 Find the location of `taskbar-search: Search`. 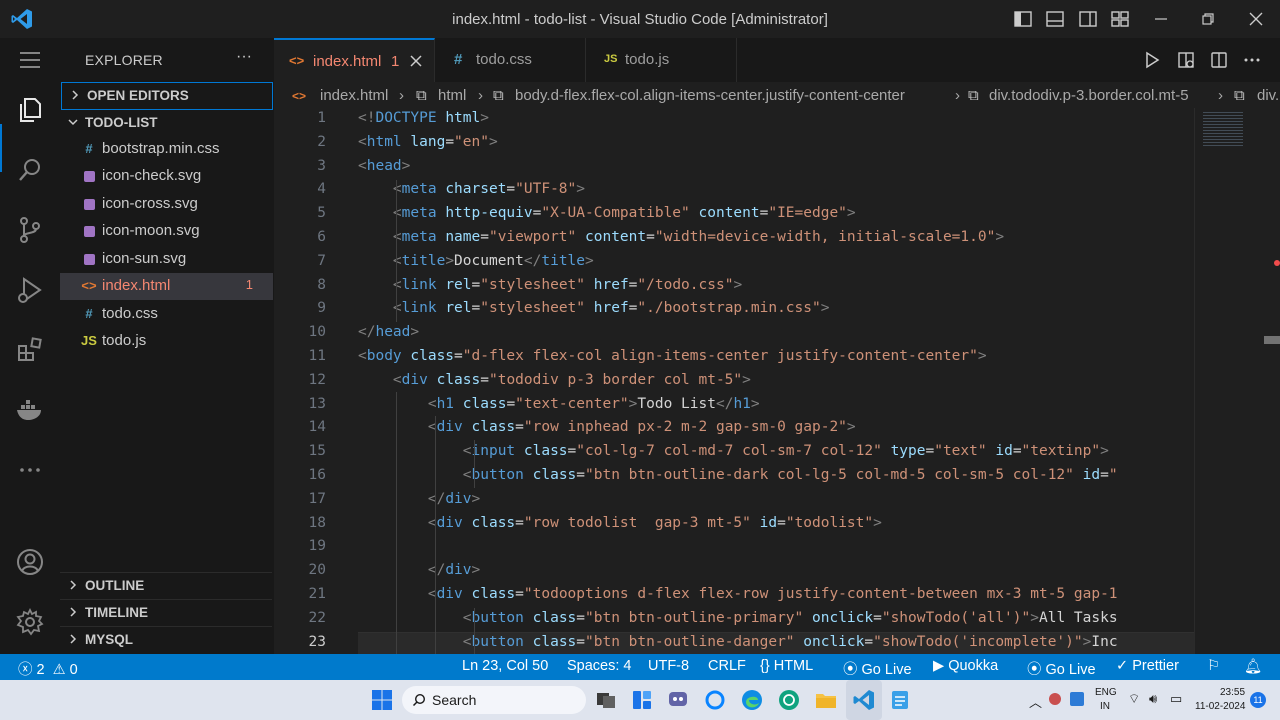

taskbar-search: Search is located at coordinates (494, 700).